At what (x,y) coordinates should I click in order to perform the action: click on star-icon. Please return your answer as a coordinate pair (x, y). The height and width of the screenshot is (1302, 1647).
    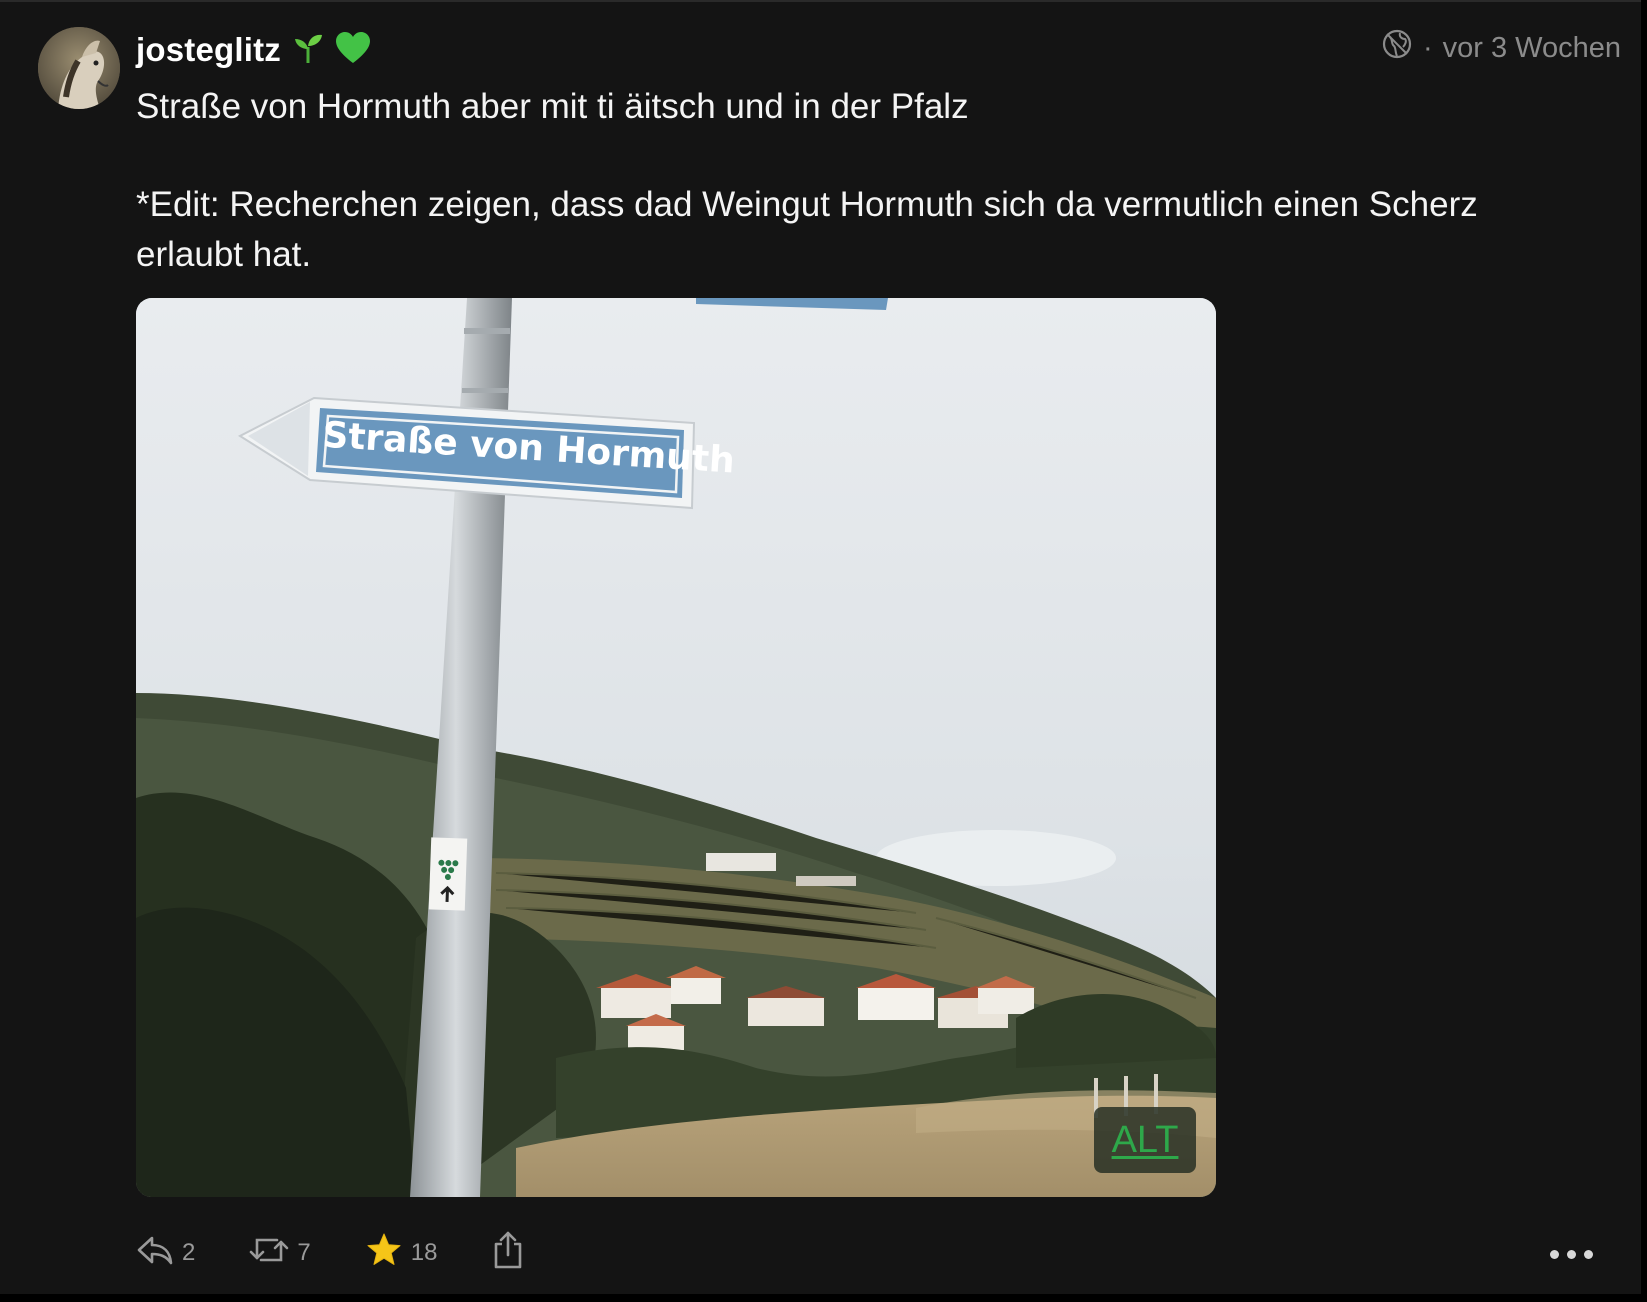
    Looking at the image, I should click on (384, 1253).